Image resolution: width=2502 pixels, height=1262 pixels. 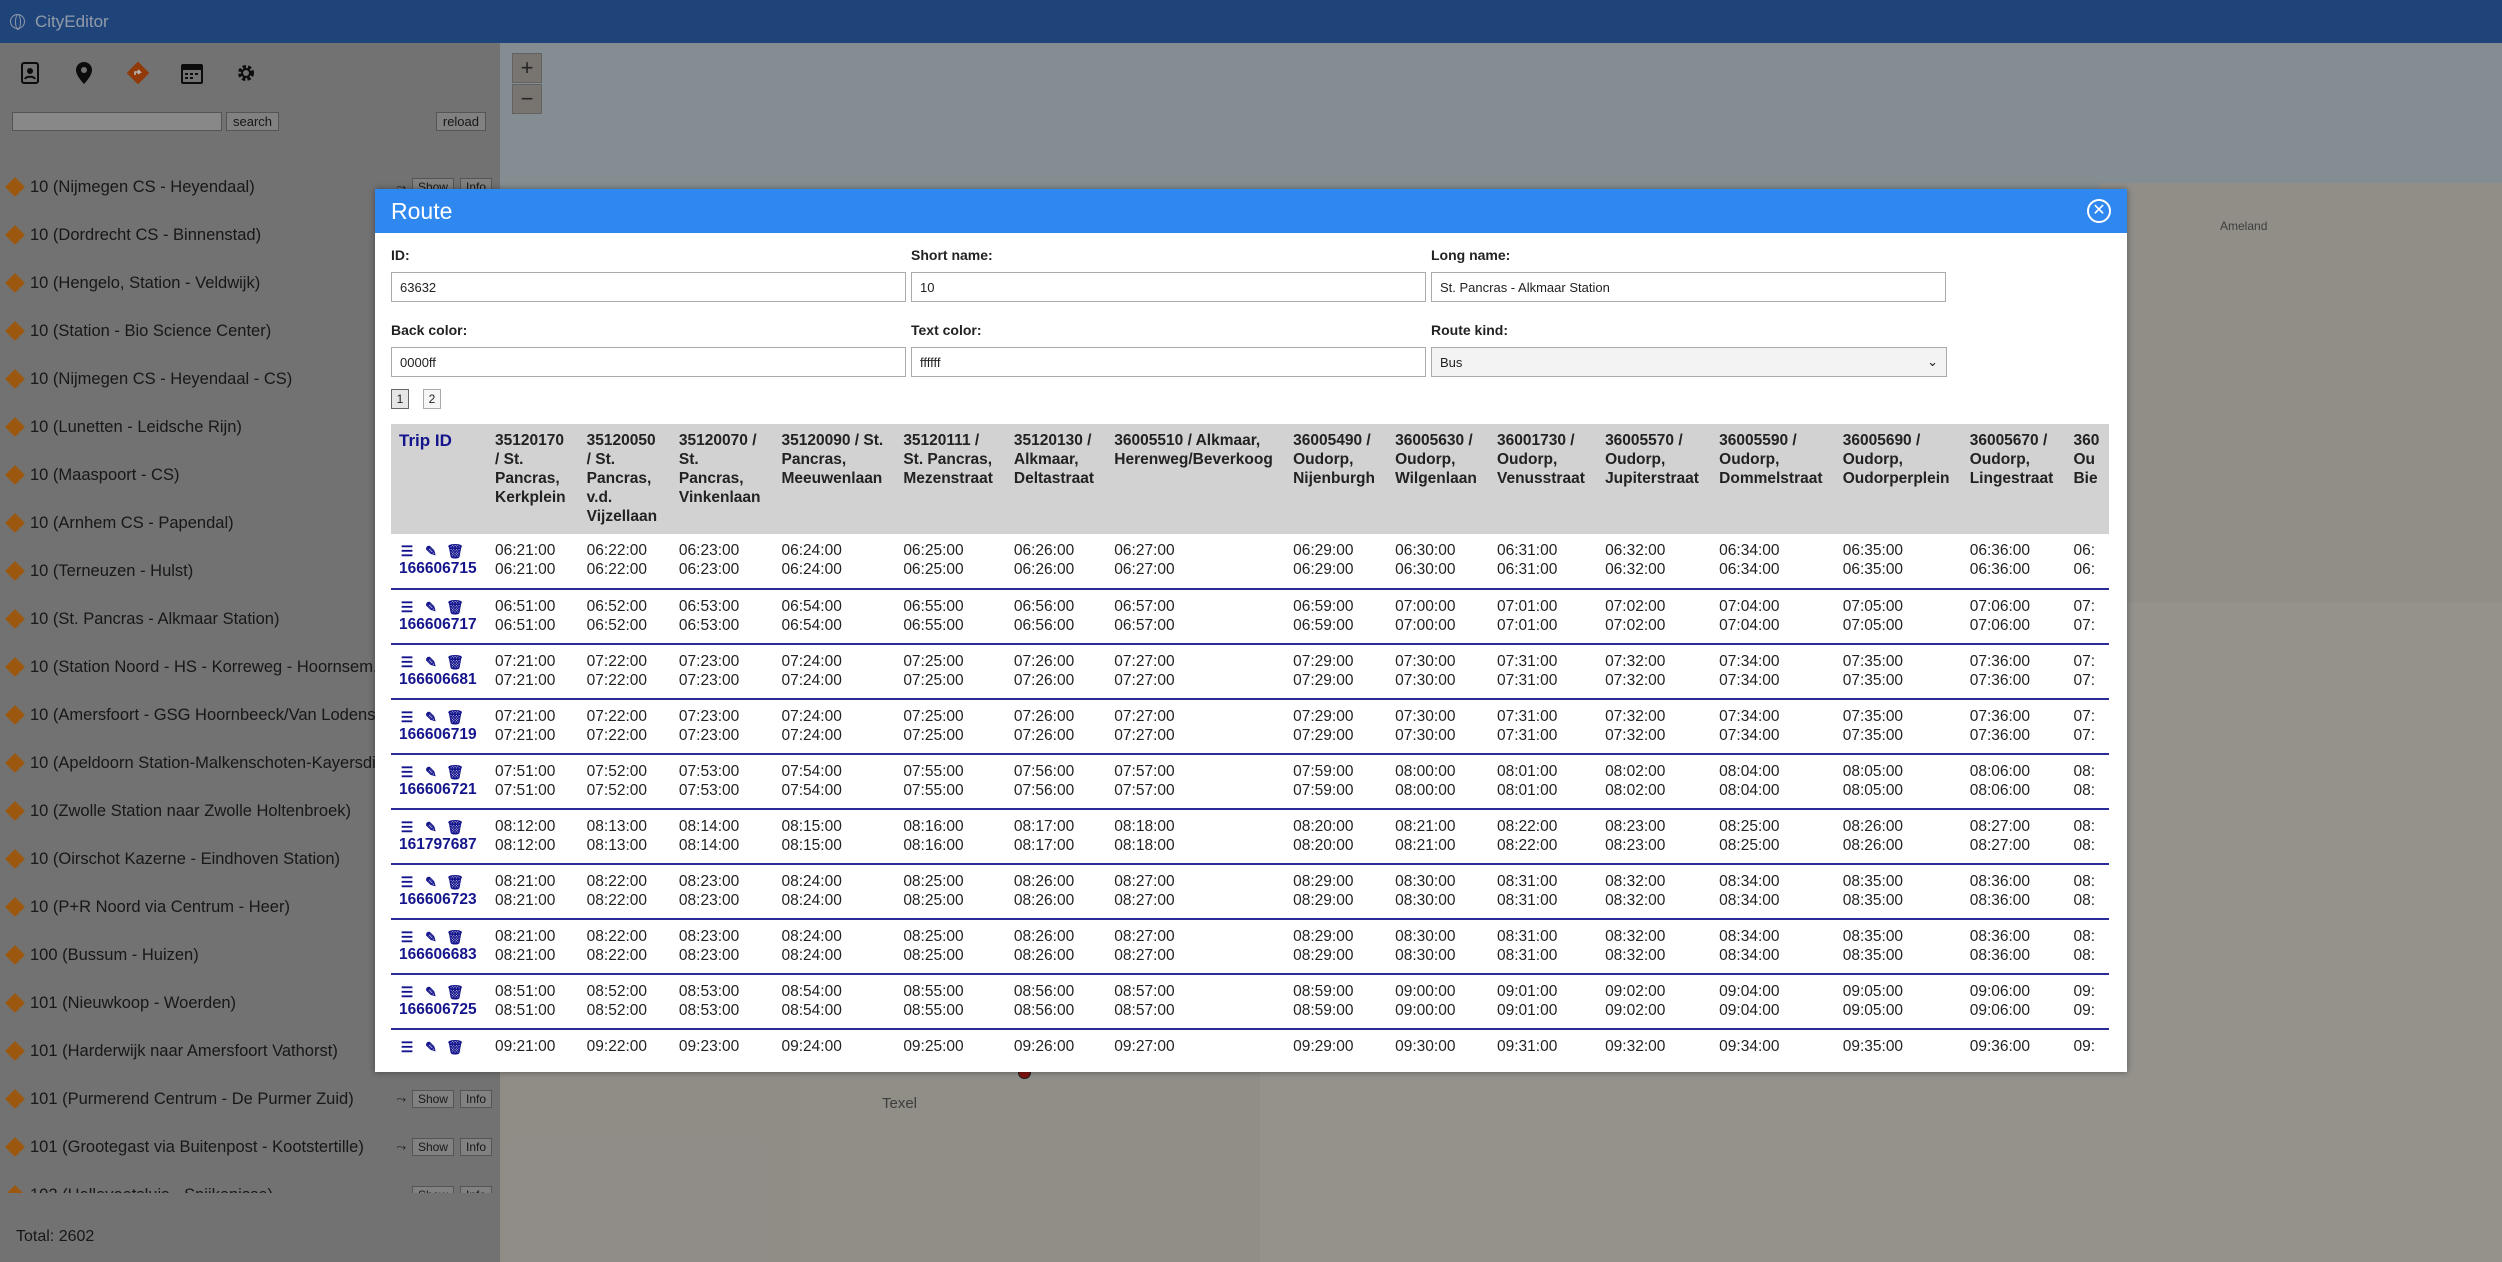 What do you see at coordinates (1425, 661) in the screenshot?
I see `arrival-time: 07:30:00` at bounding box center [1425, 661].